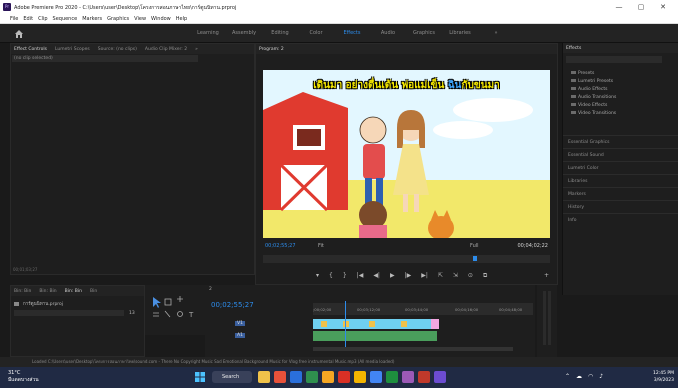  What do you see at coordinates (485, 276) in the screenshot?
I see `compare-view-button: ⧉` at bounding box center [485, 276].